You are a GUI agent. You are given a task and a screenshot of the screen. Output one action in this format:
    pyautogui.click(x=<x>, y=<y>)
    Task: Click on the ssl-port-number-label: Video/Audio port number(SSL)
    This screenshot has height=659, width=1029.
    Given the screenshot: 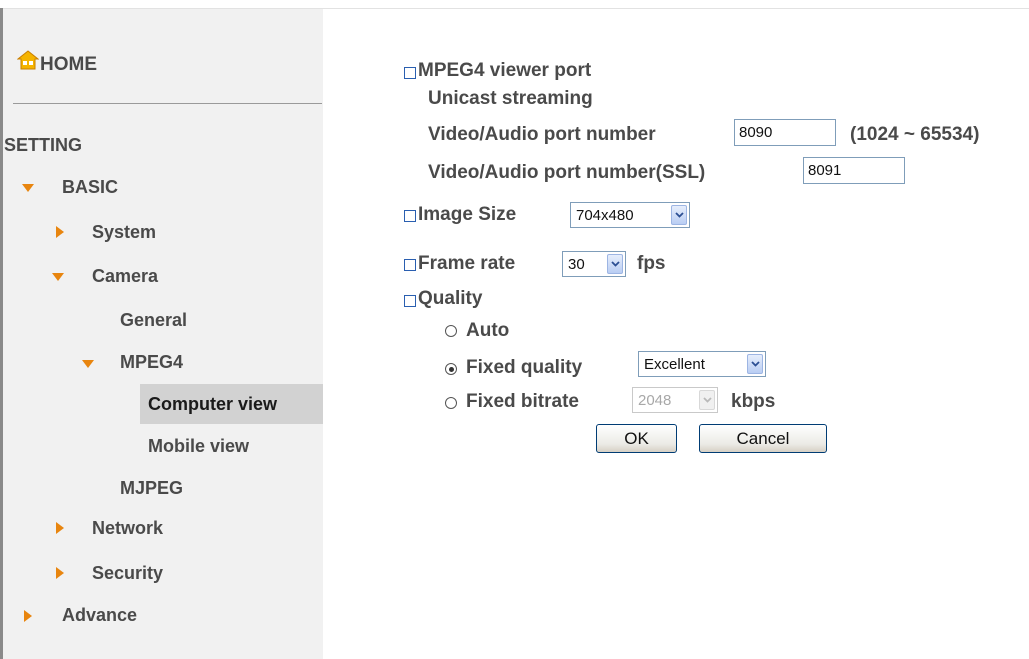 What is the action you would take?
    pyautogui.click(x=567, y=172)
    